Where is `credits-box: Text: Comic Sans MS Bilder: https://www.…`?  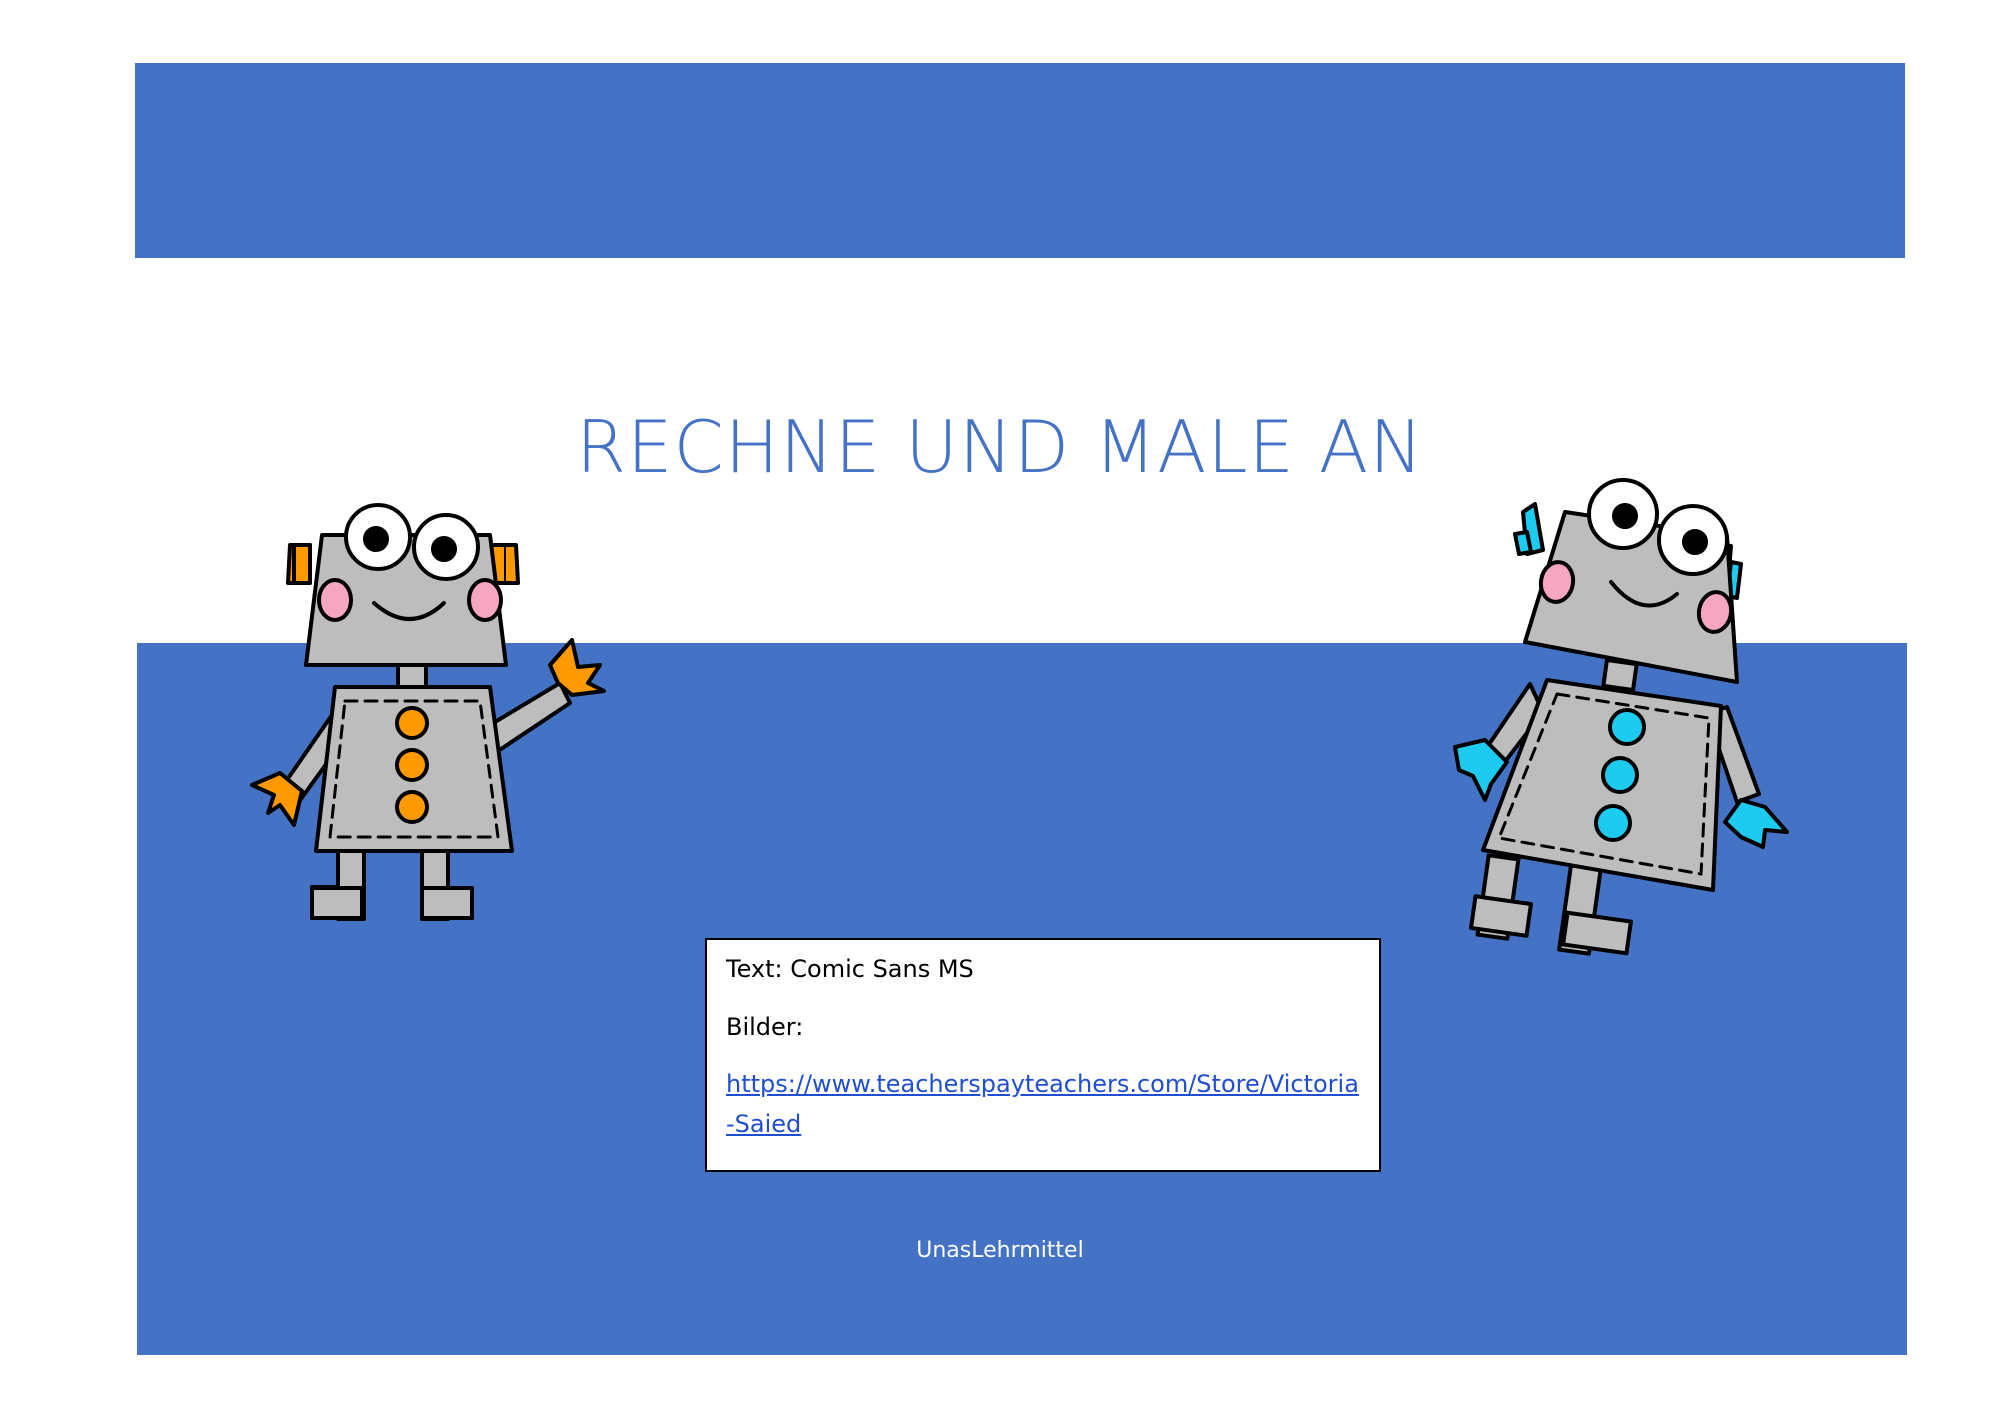
credits-box: Text: Comic Sans MS Bilder: https://www.… is located at coordinates (1043, 1055).